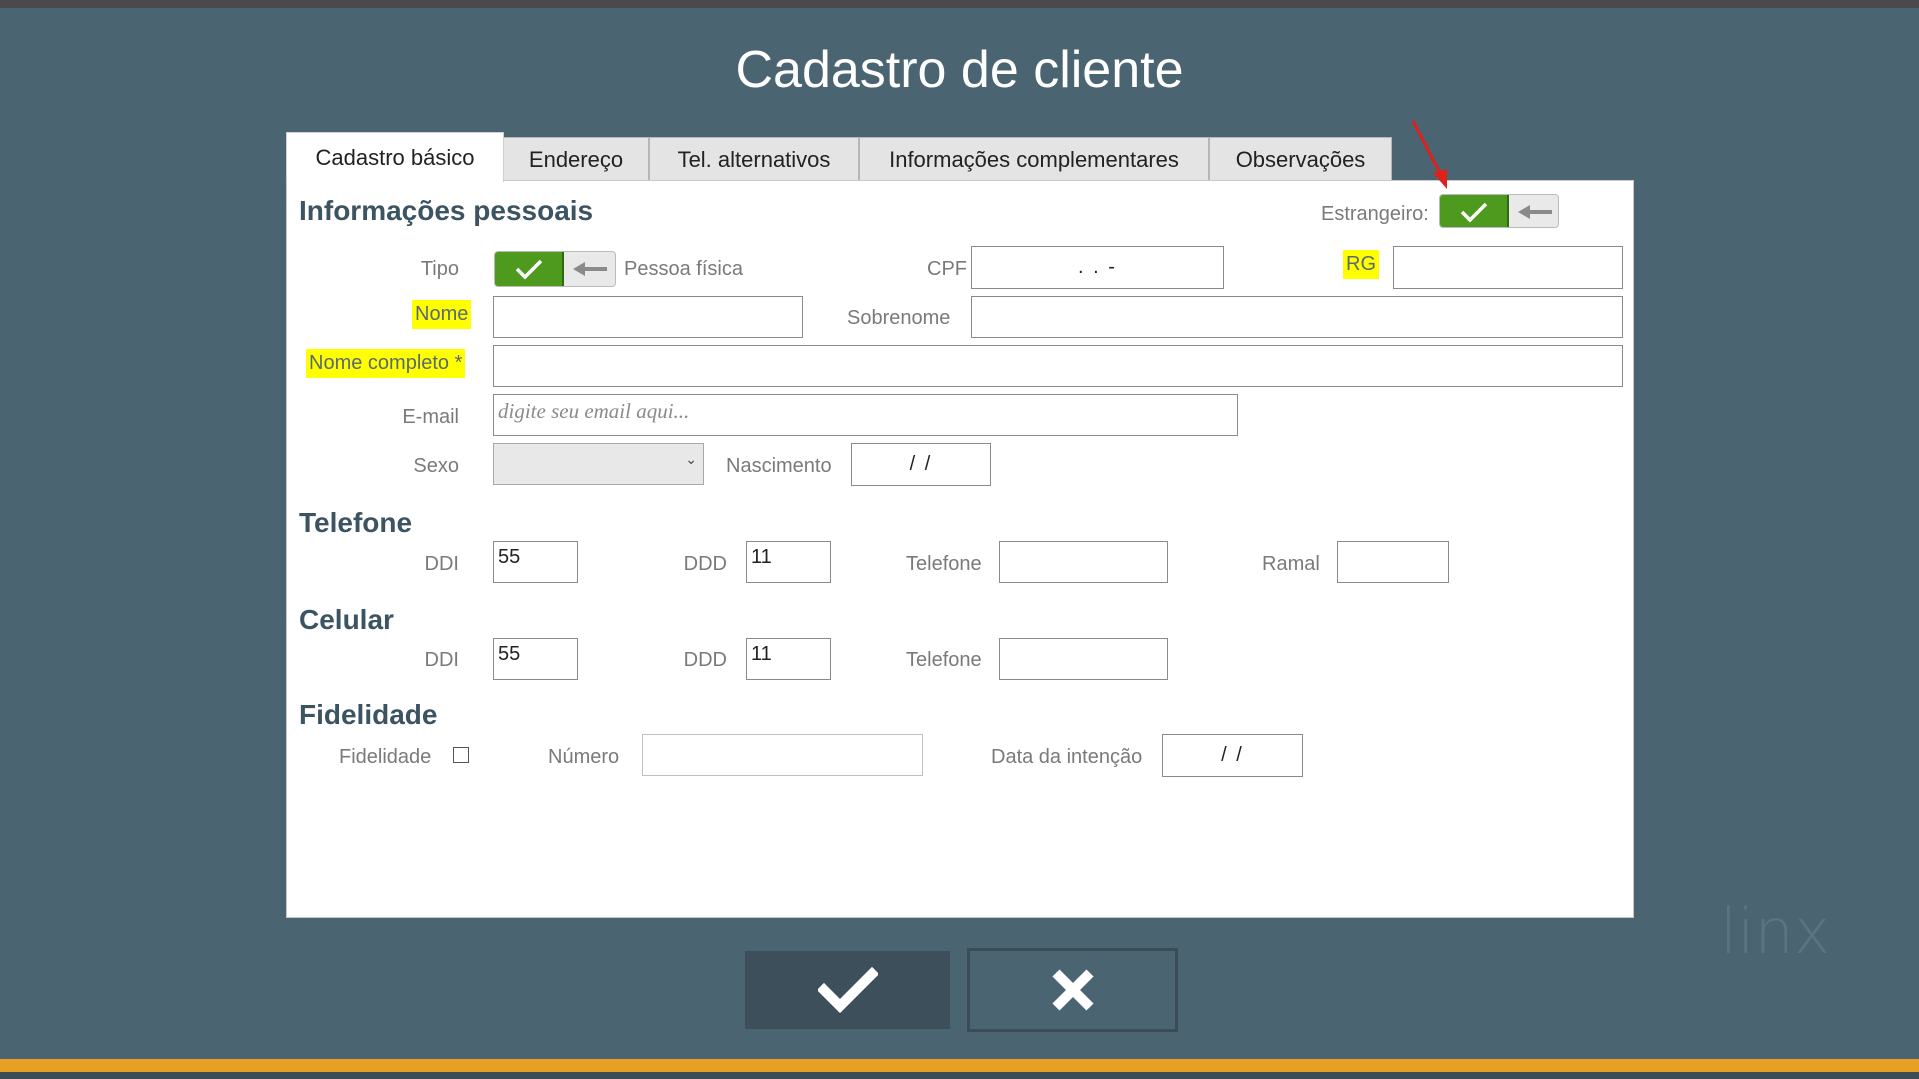 The width and height of the screenshot is (1919, 1079). I want to click on celular-ddi-label: DDI, so click(441, 660).